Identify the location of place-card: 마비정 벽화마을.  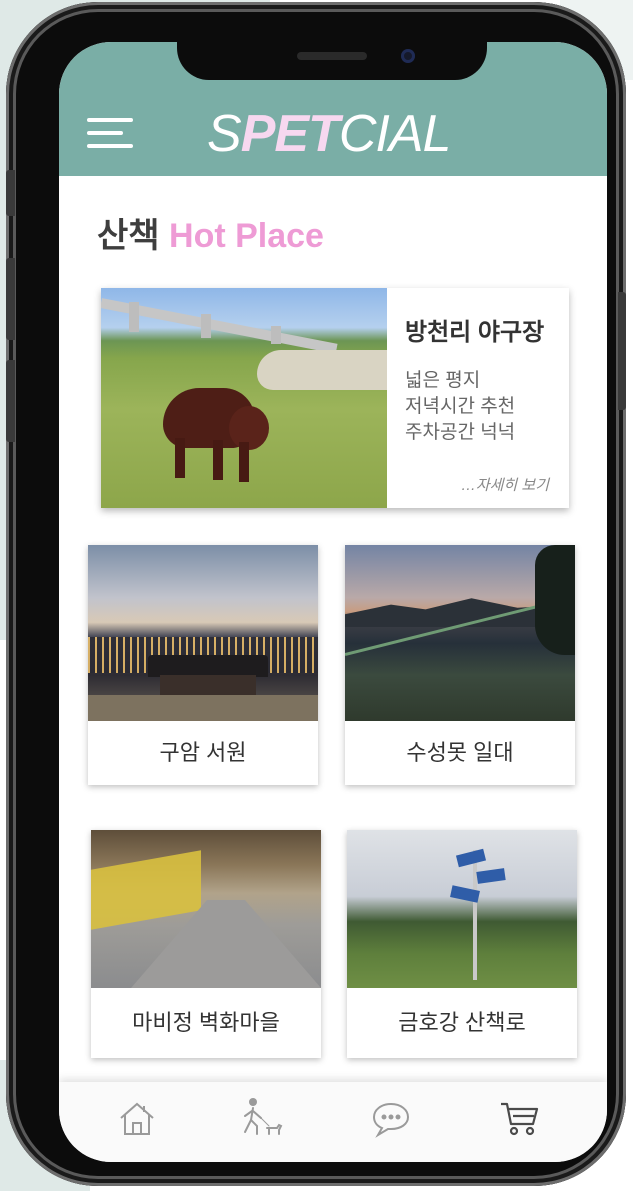
(206, 944).